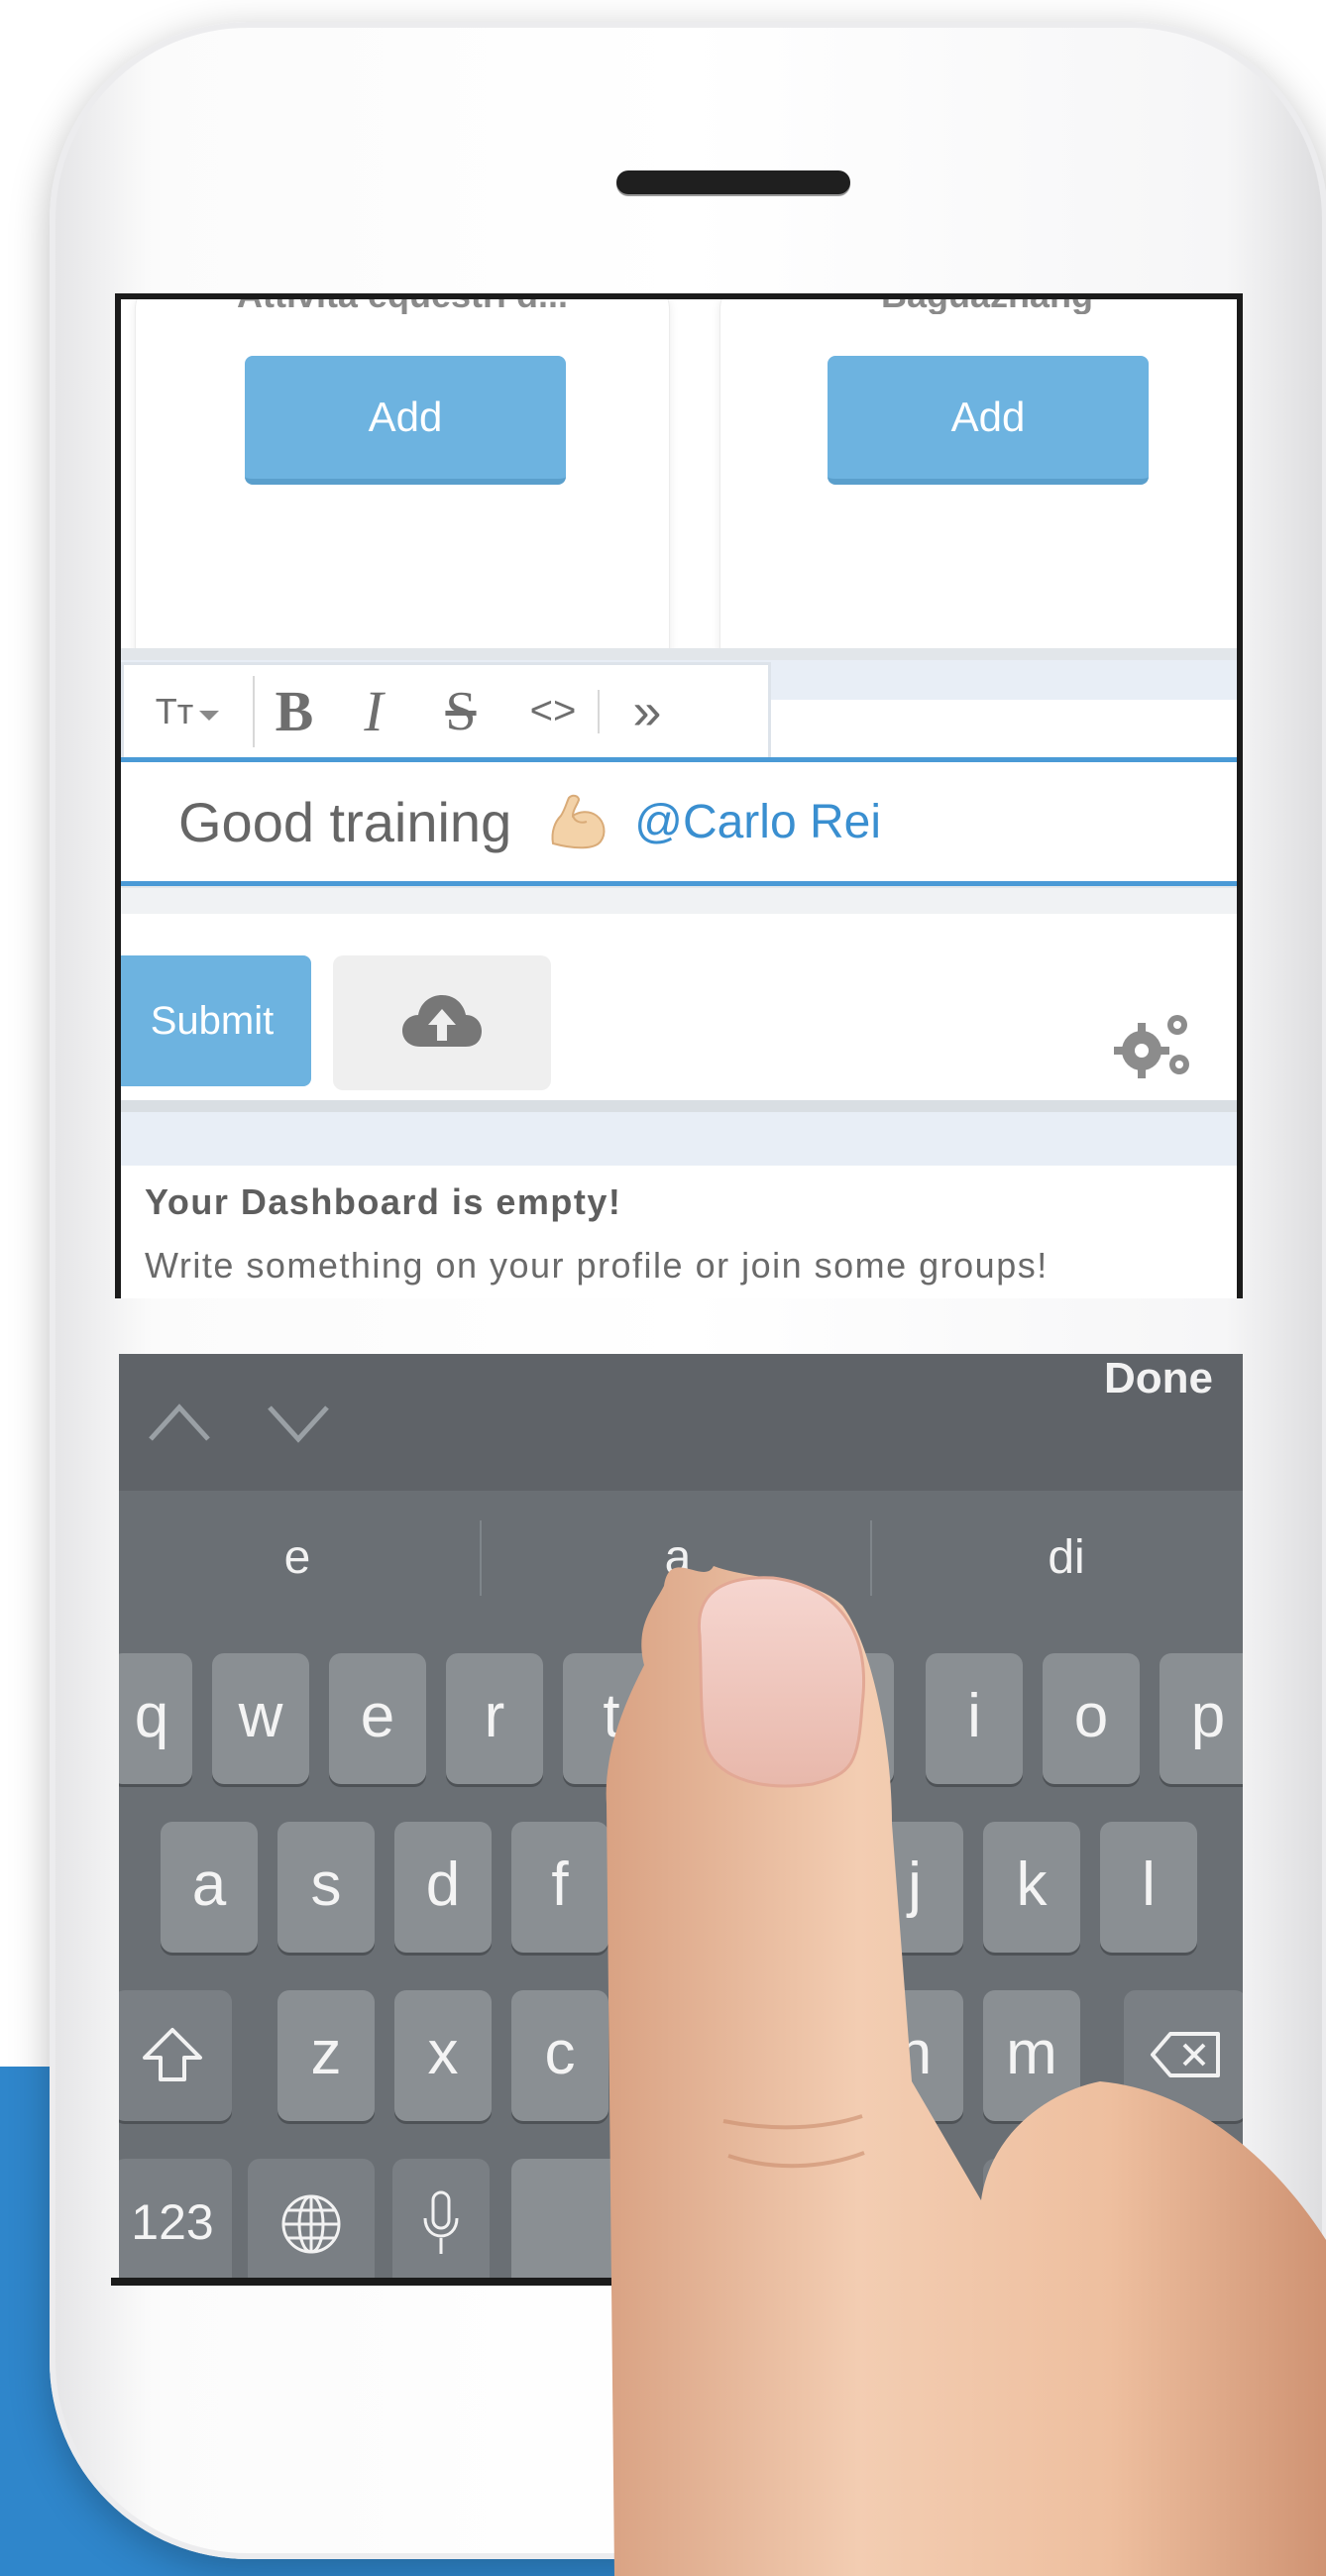 The height and width of the screenshot is (2576, 1326). Describe the element at coordinates (676, 1887) in the screenshot. I see `key-g` at that location.